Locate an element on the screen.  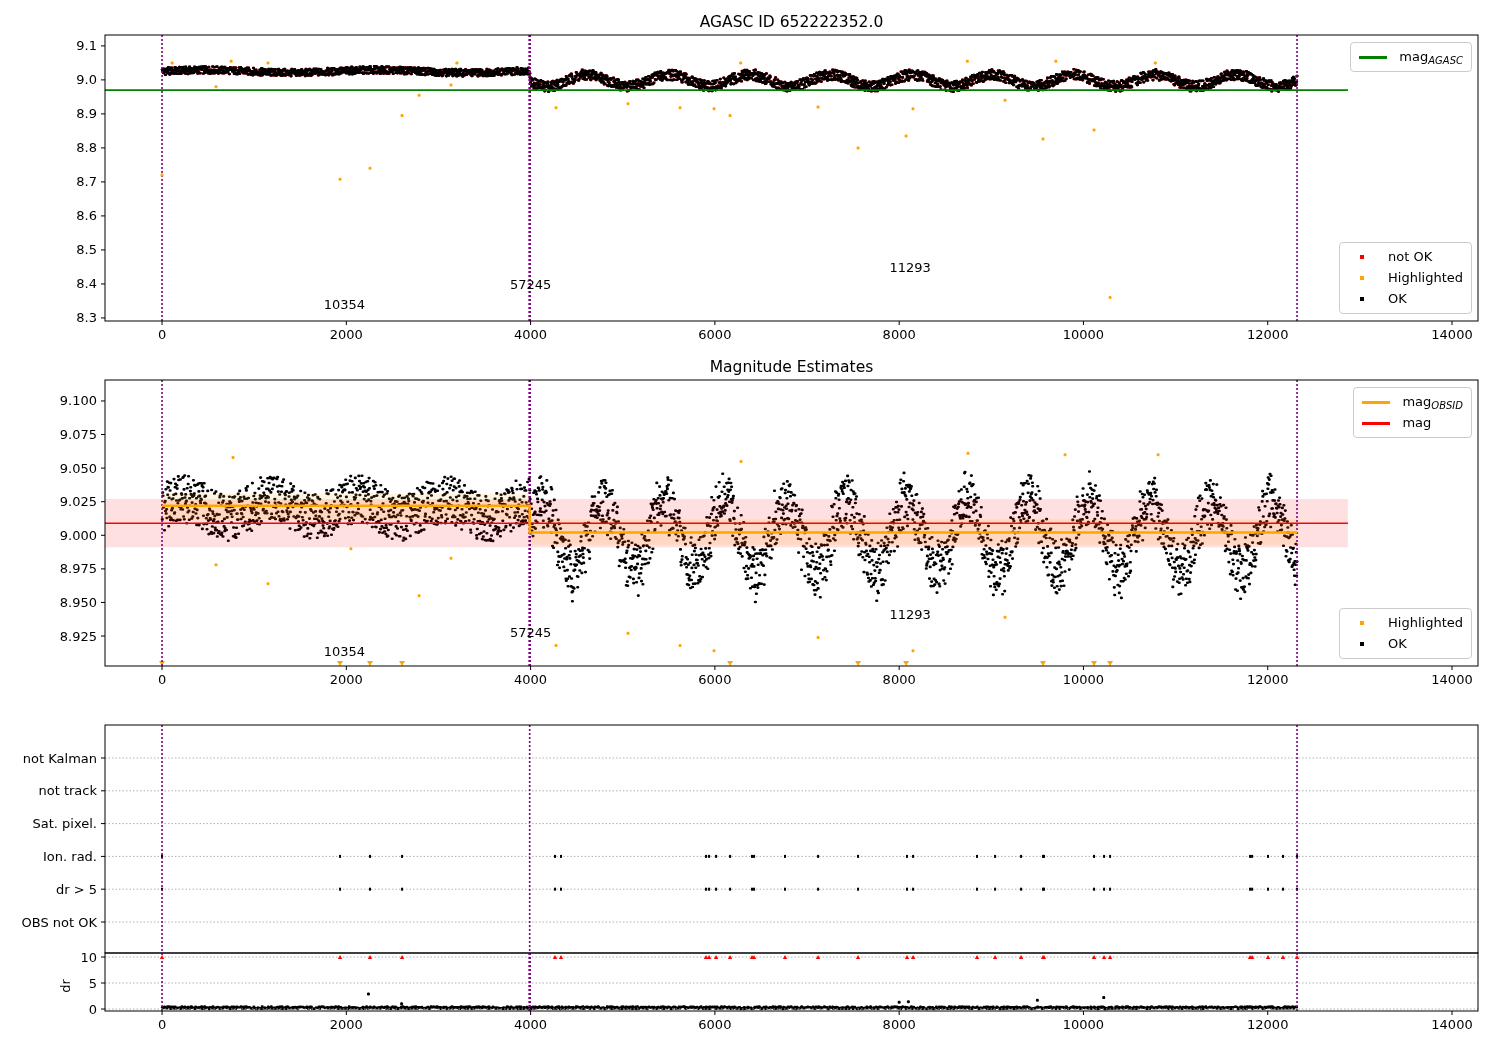
legend-label: not OK is located at coordinates (1410, 257).